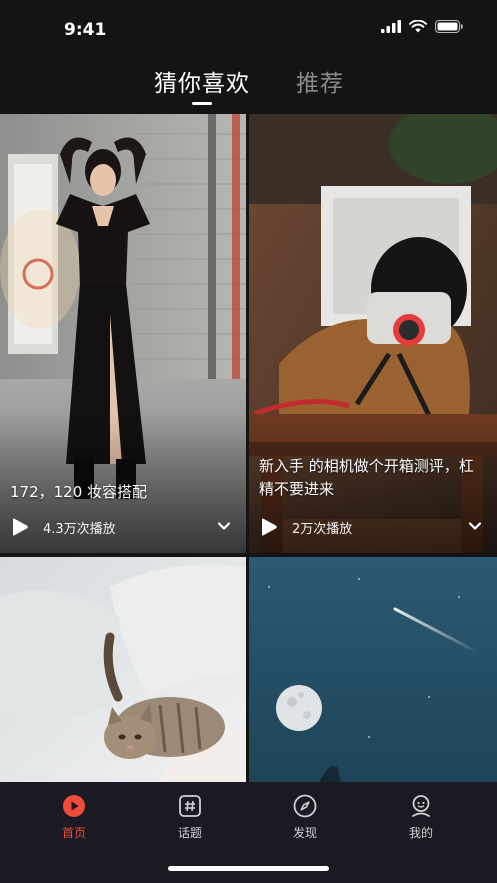 The image size is (497, 883). I want to click on tabbar-item-discover: 发现, so click(305, 817).